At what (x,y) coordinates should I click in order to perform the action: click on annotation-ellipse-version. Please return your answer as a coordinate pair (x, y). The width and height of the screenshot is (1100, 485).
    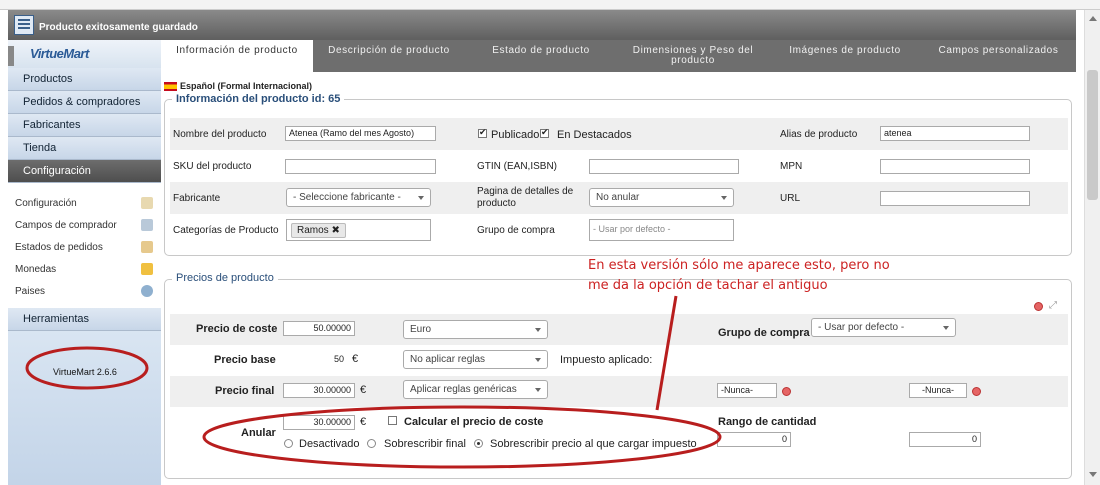
    Looking at the image, I should click on (87, 368).